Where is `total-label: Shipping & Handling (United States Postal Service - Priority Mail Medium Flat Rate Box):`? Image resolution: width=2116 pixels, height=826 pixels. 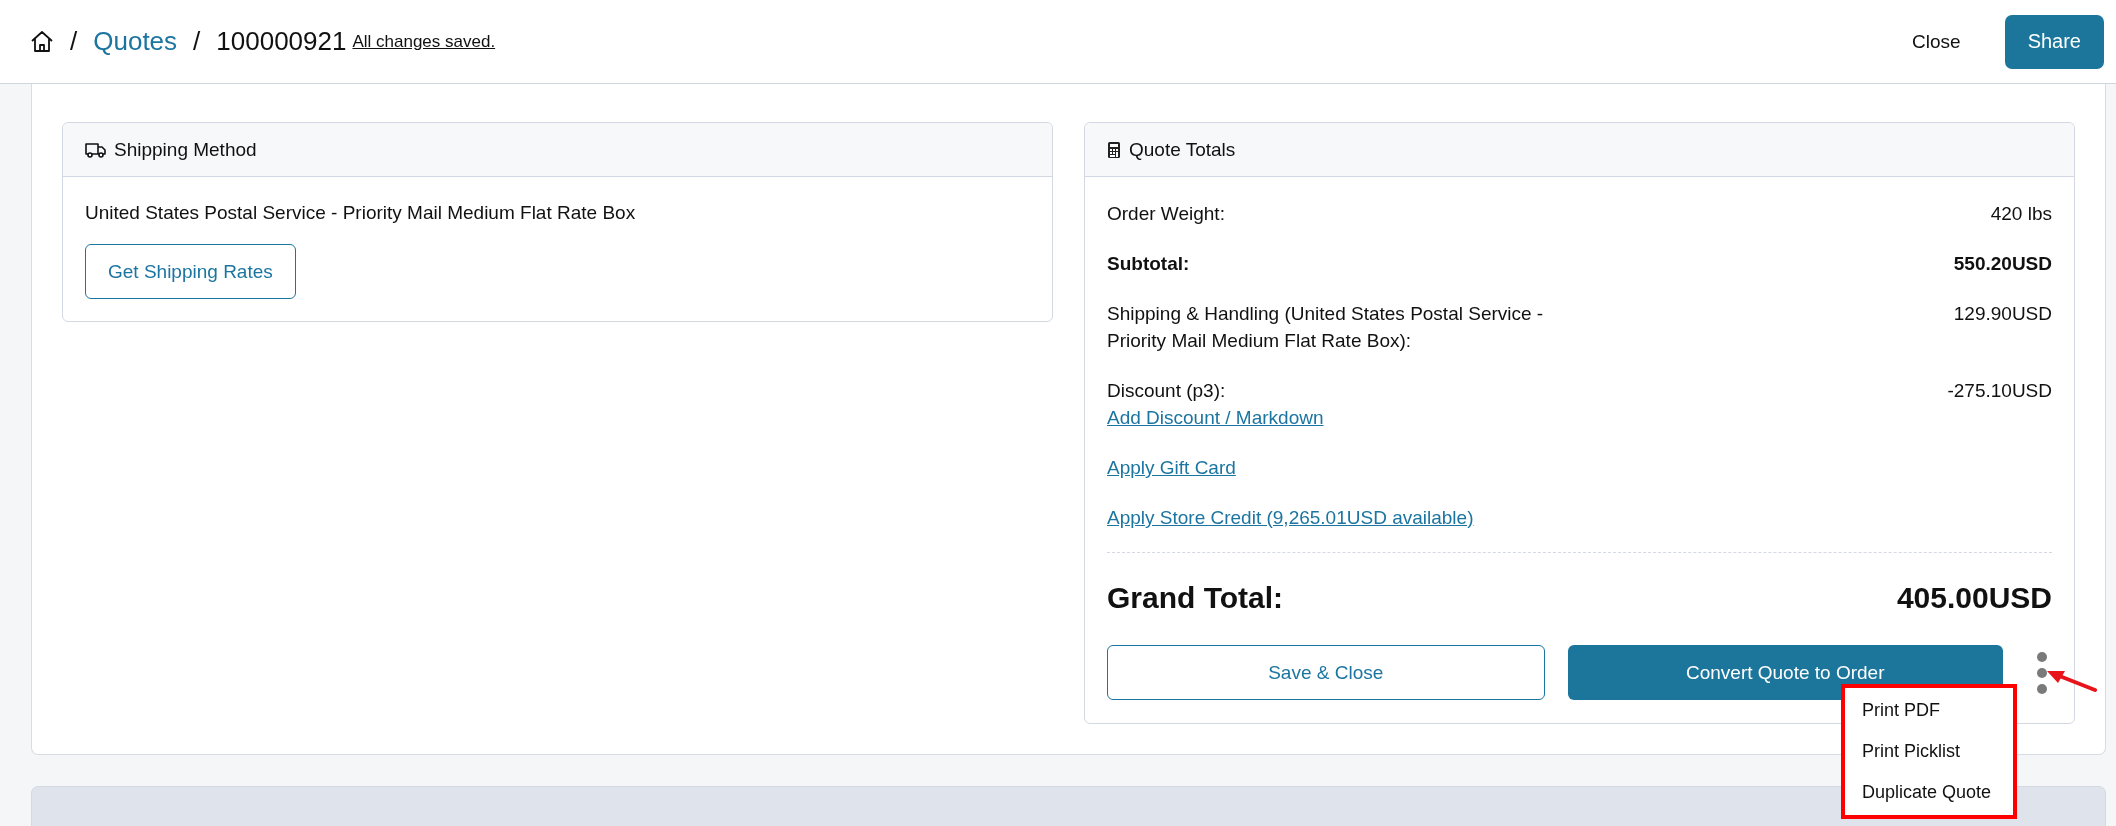
total-label: Shipping & Handling (United States Postal Service - Priority Mail Medium Flat Rate Box): is located at coordinates (1325, 327).